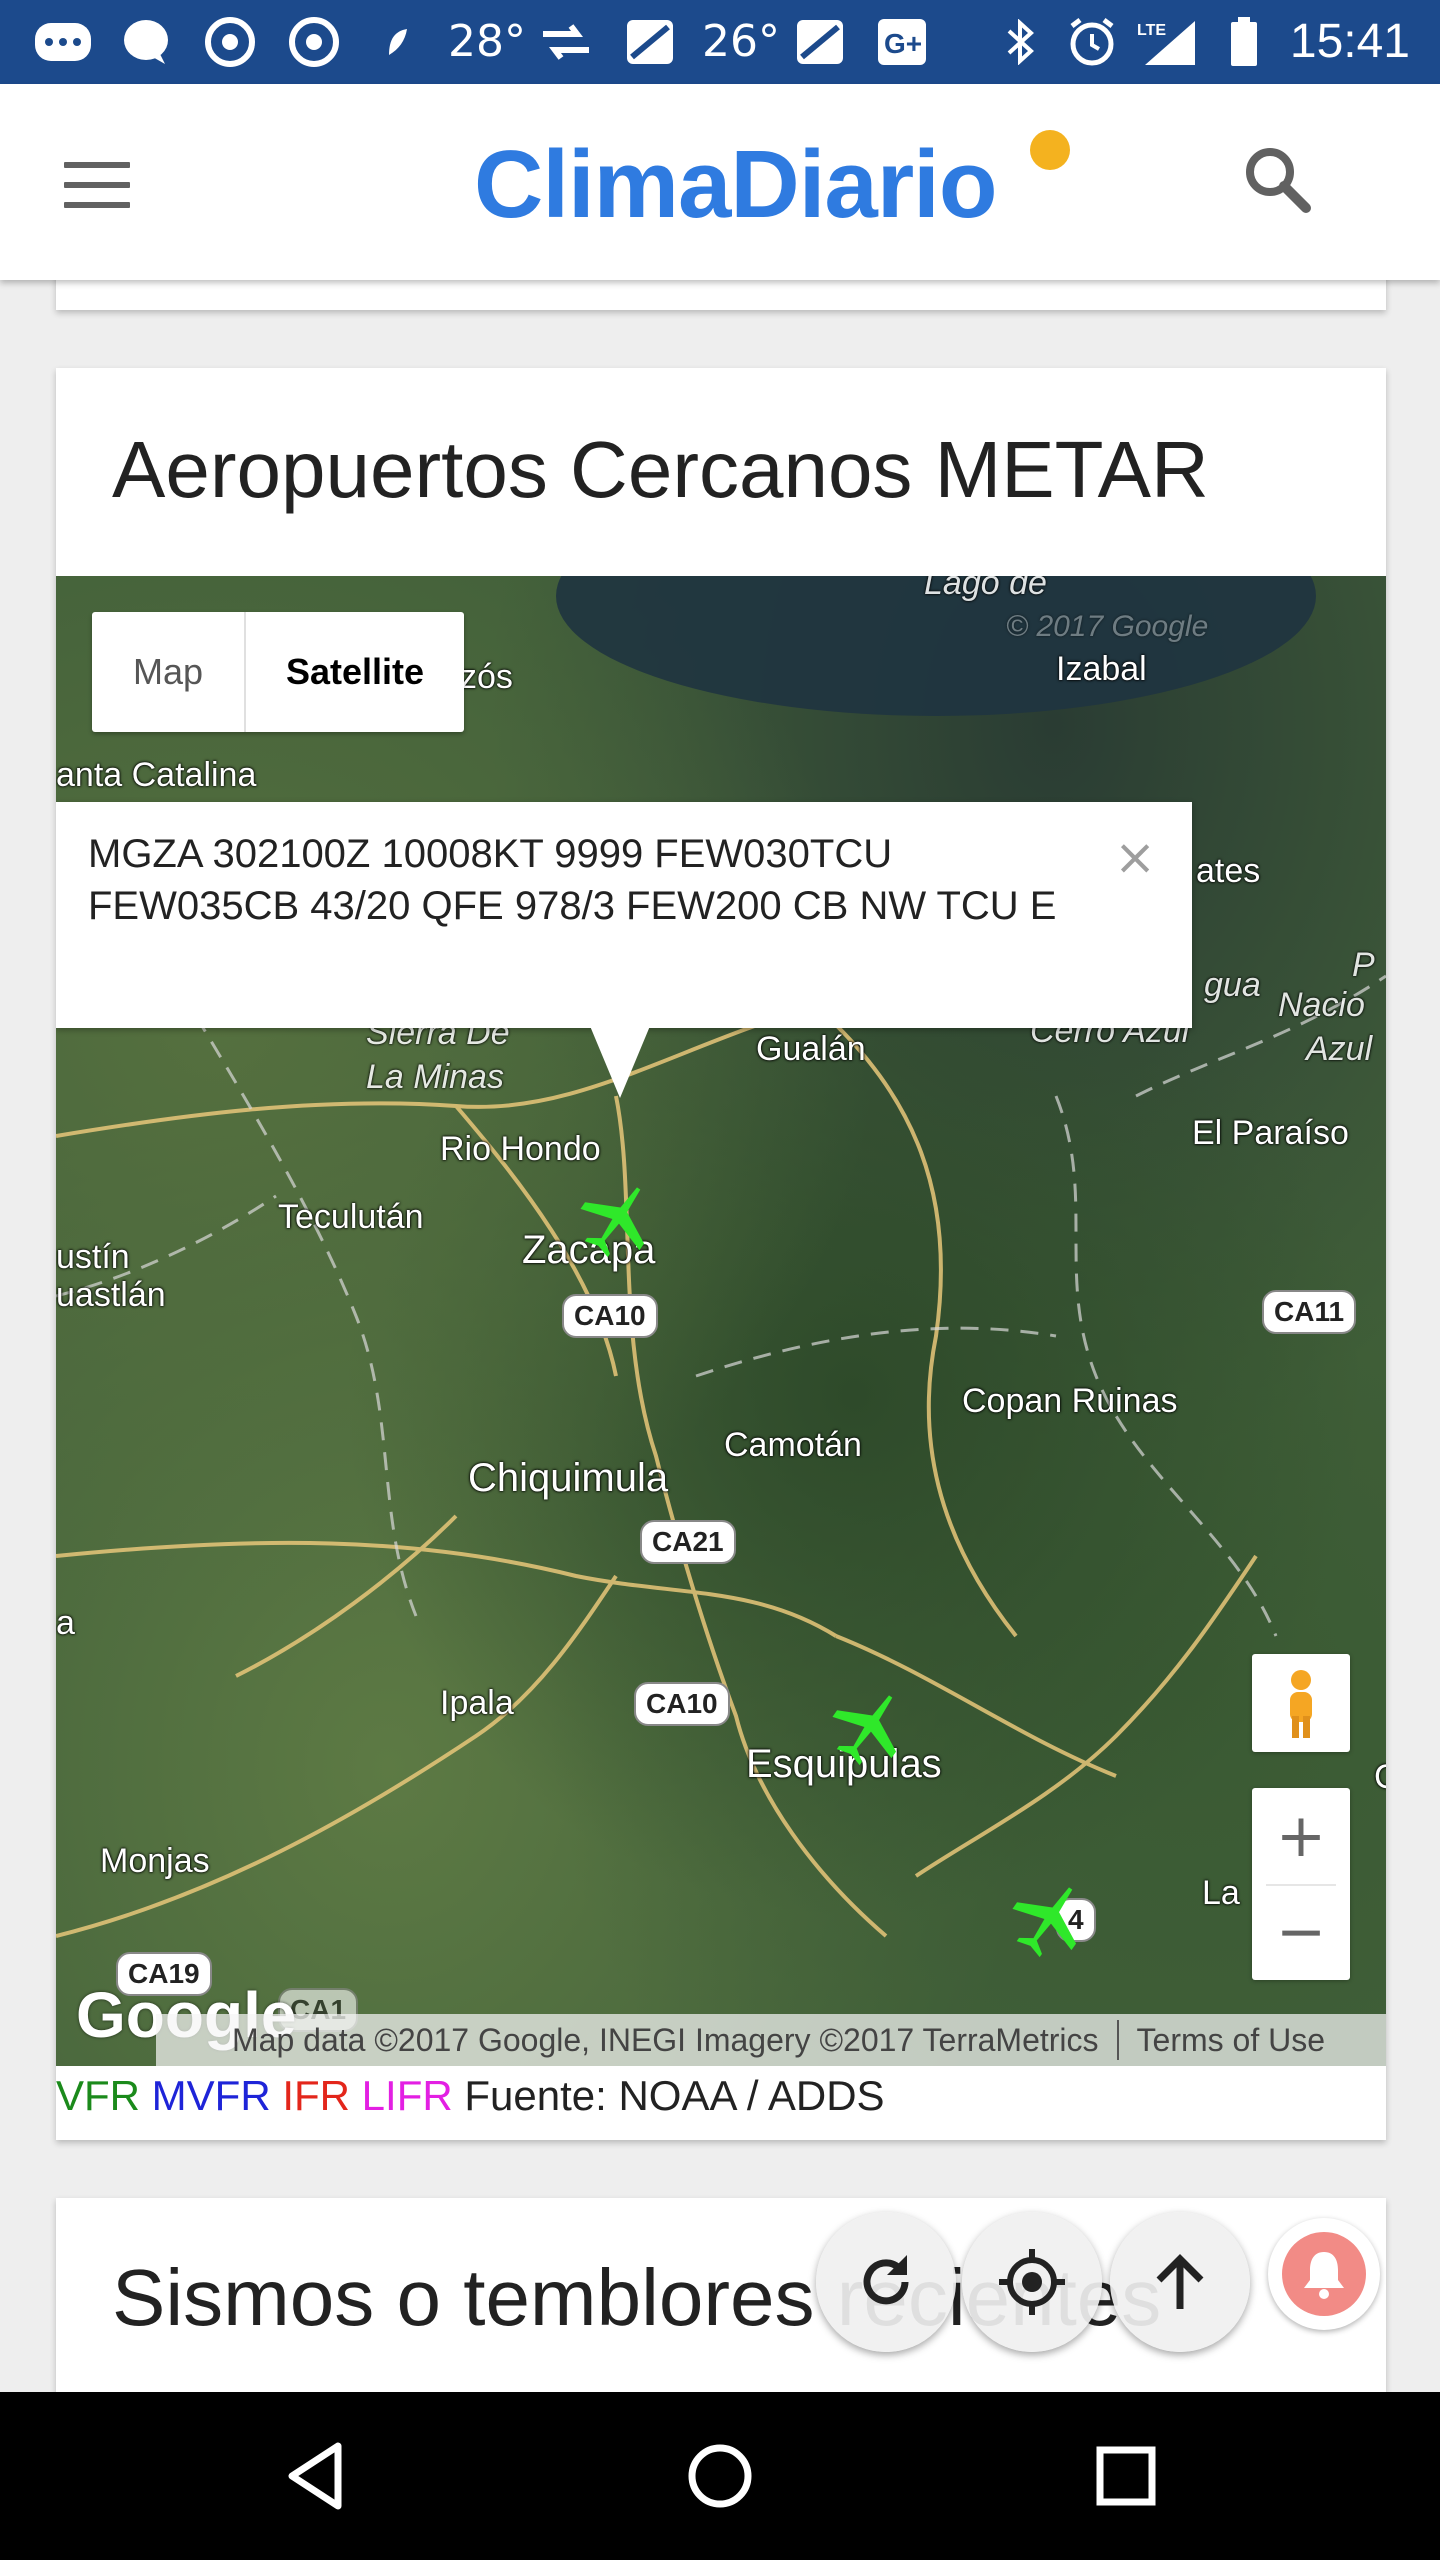  I want to click on menu-icon, so click(97, 185).